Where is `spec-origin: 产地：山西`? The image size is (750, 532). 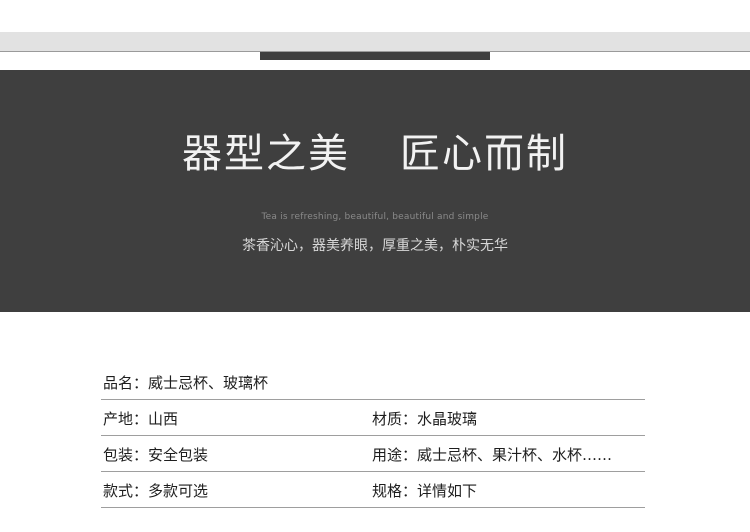
spec-origin: 产地：山西 is located at coordinates (141, 419).